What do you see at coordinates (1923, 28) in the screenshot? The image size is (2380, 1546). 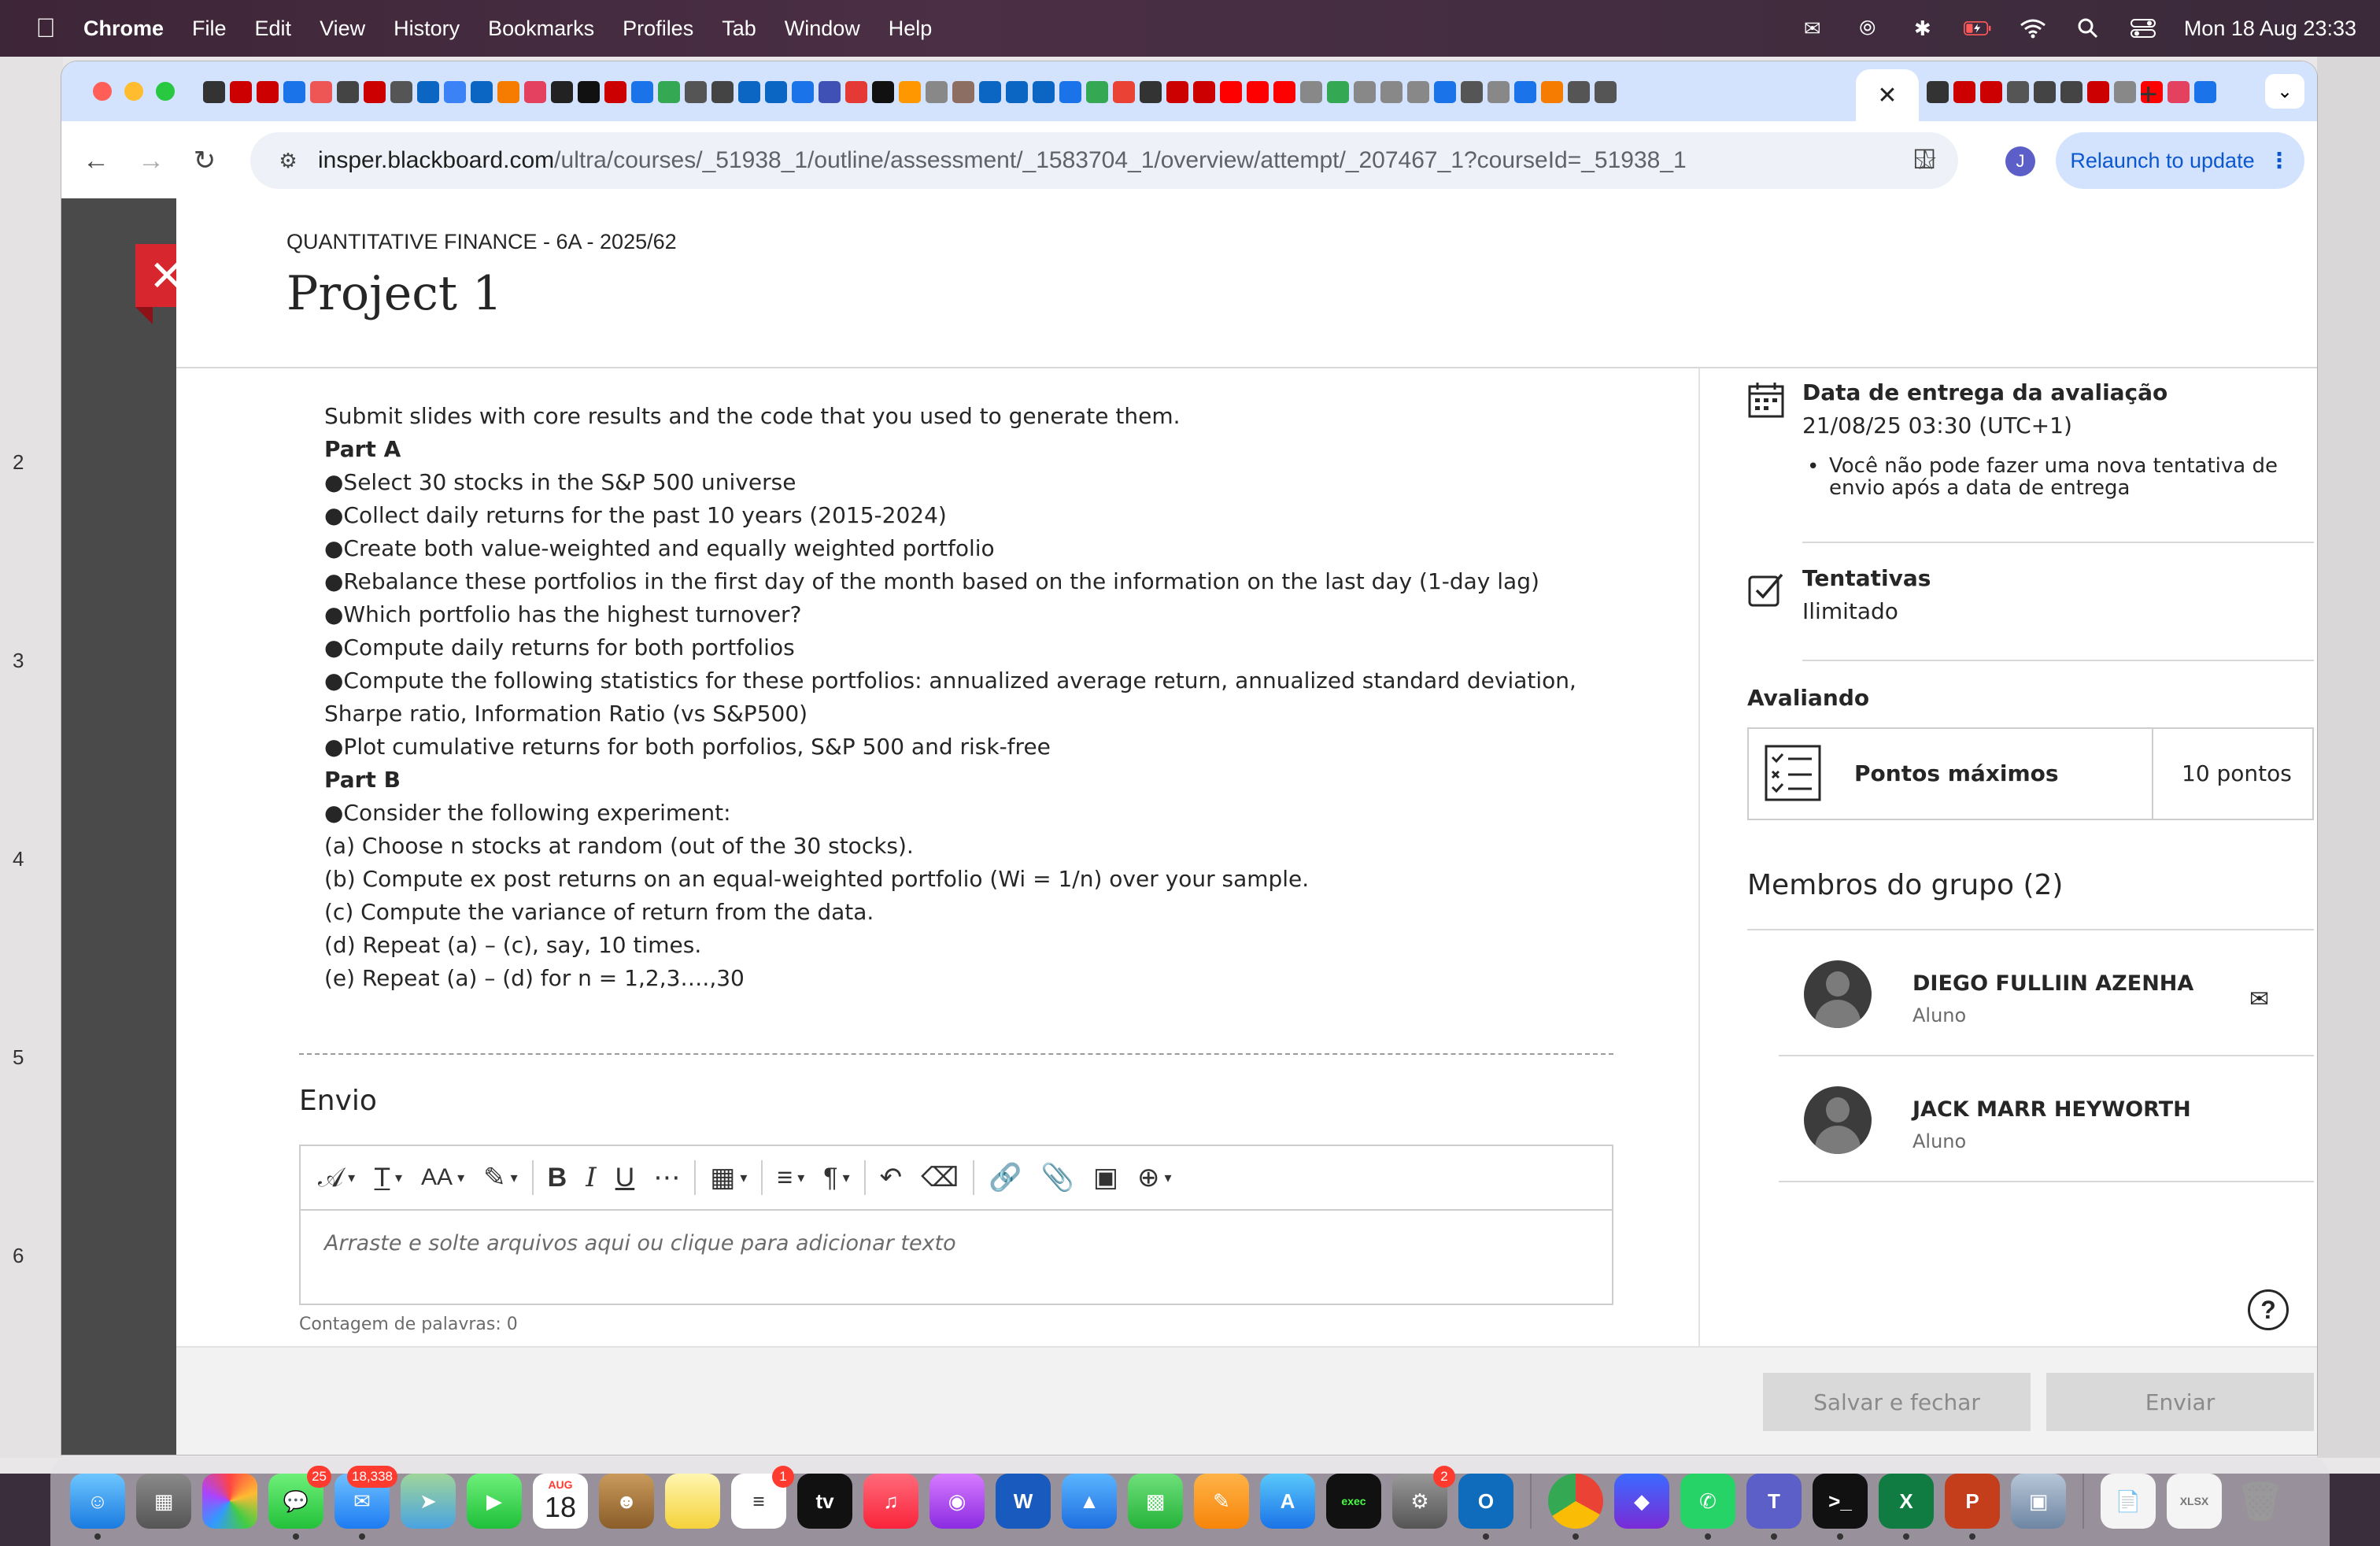 I see `bluetooth-icon: ✱` at bounding box center [1923, 28].